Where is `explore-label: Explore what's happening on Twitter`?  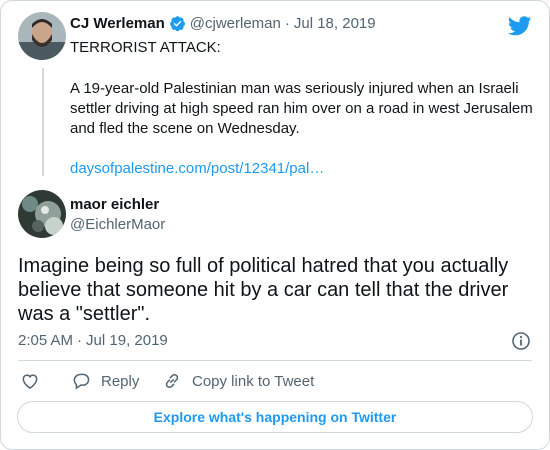 explore-label: Explore what's happening on Twitter is located at coordinates (275, 417).